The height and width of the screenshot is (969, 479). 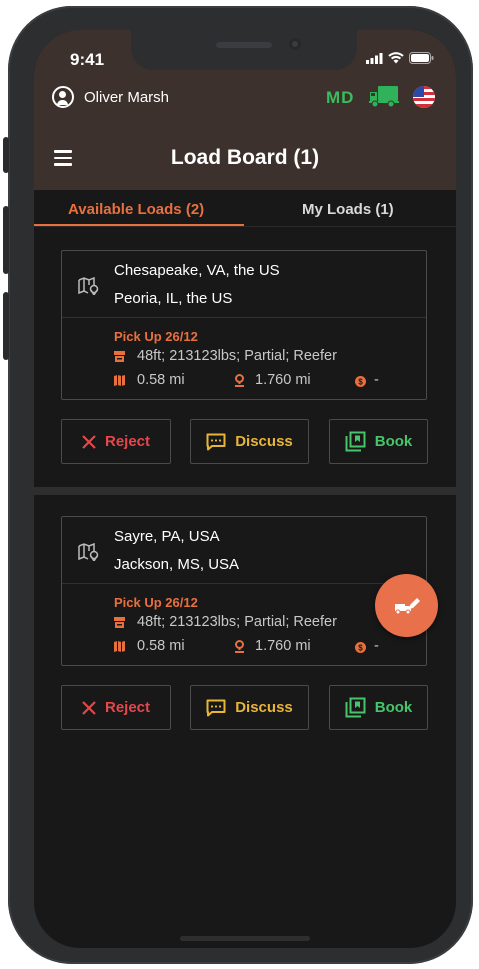 I want to click on user-name: Oliver Marsh, so click(x=127, y=97).